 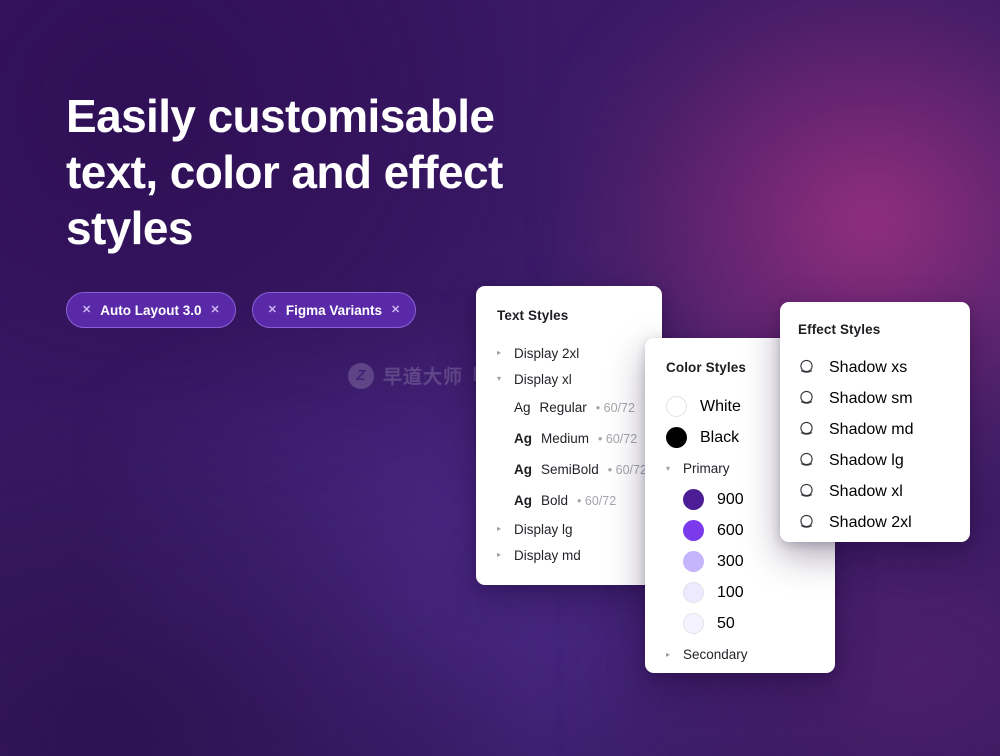 I want to click on color-shade-label: 100, so click(x=730, y=592).